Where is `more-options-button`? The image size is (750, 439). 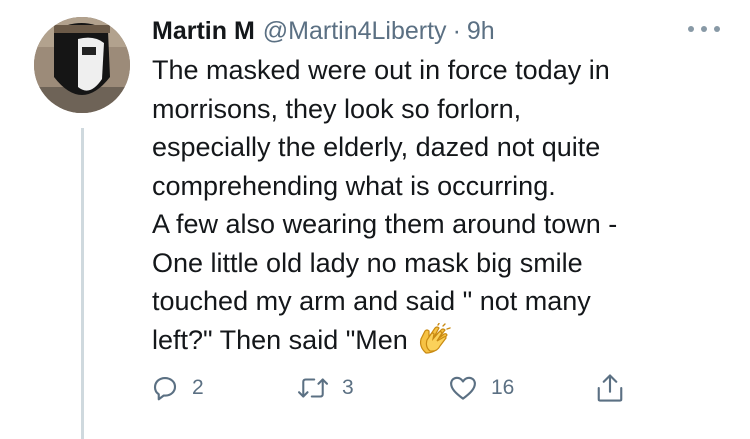 more-options-button is located at coordinates (704, 29).